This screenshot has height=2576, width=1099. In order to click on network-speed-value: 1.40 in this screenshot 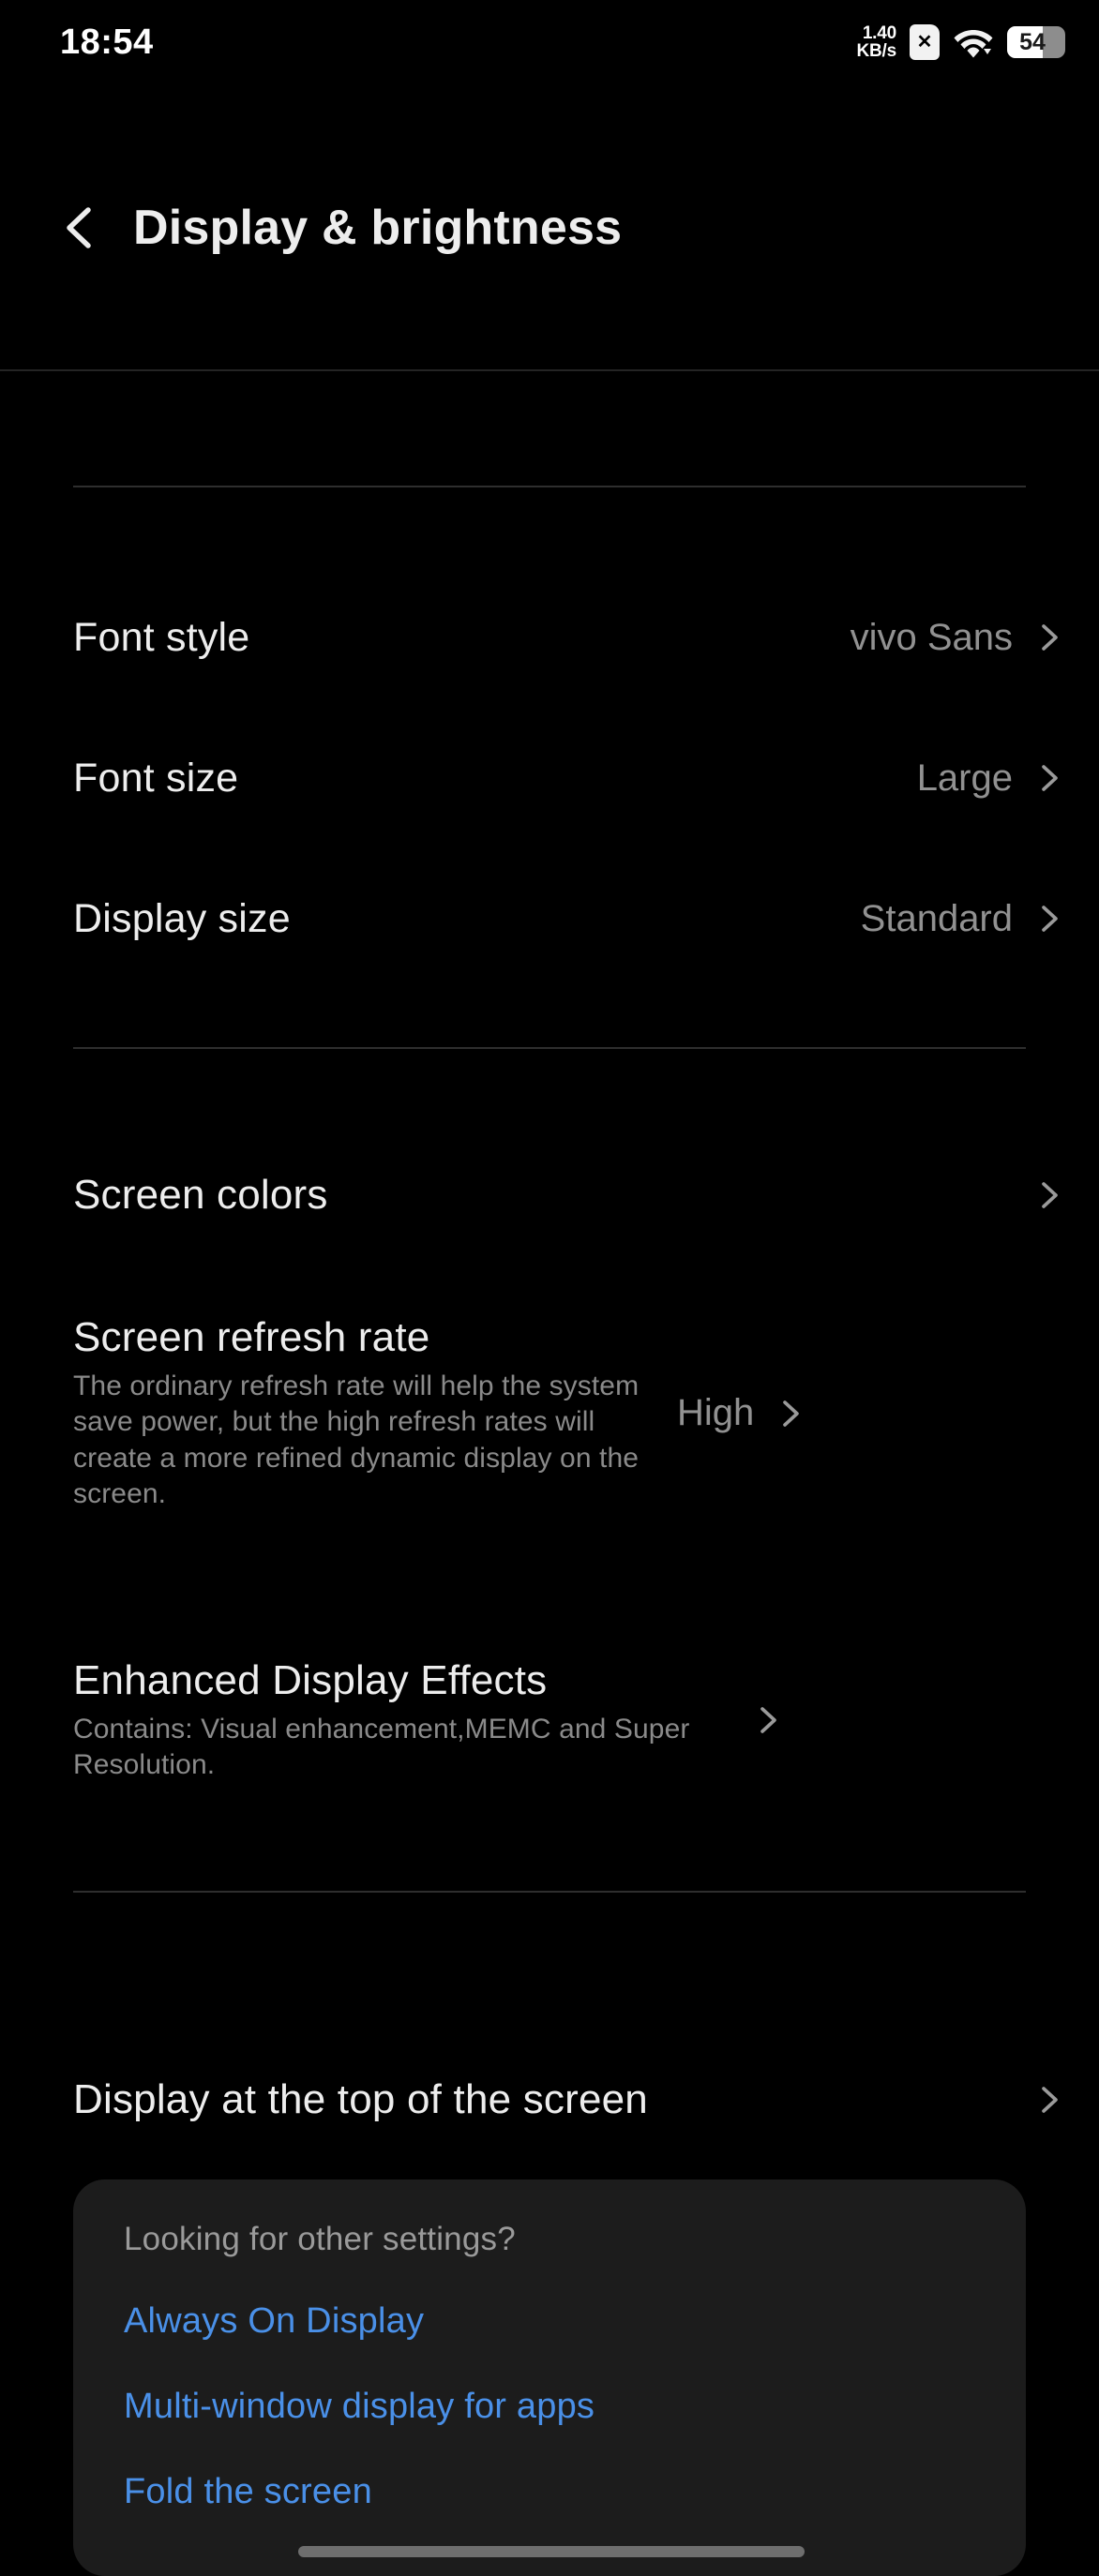, I will do `click(879, 32)`.